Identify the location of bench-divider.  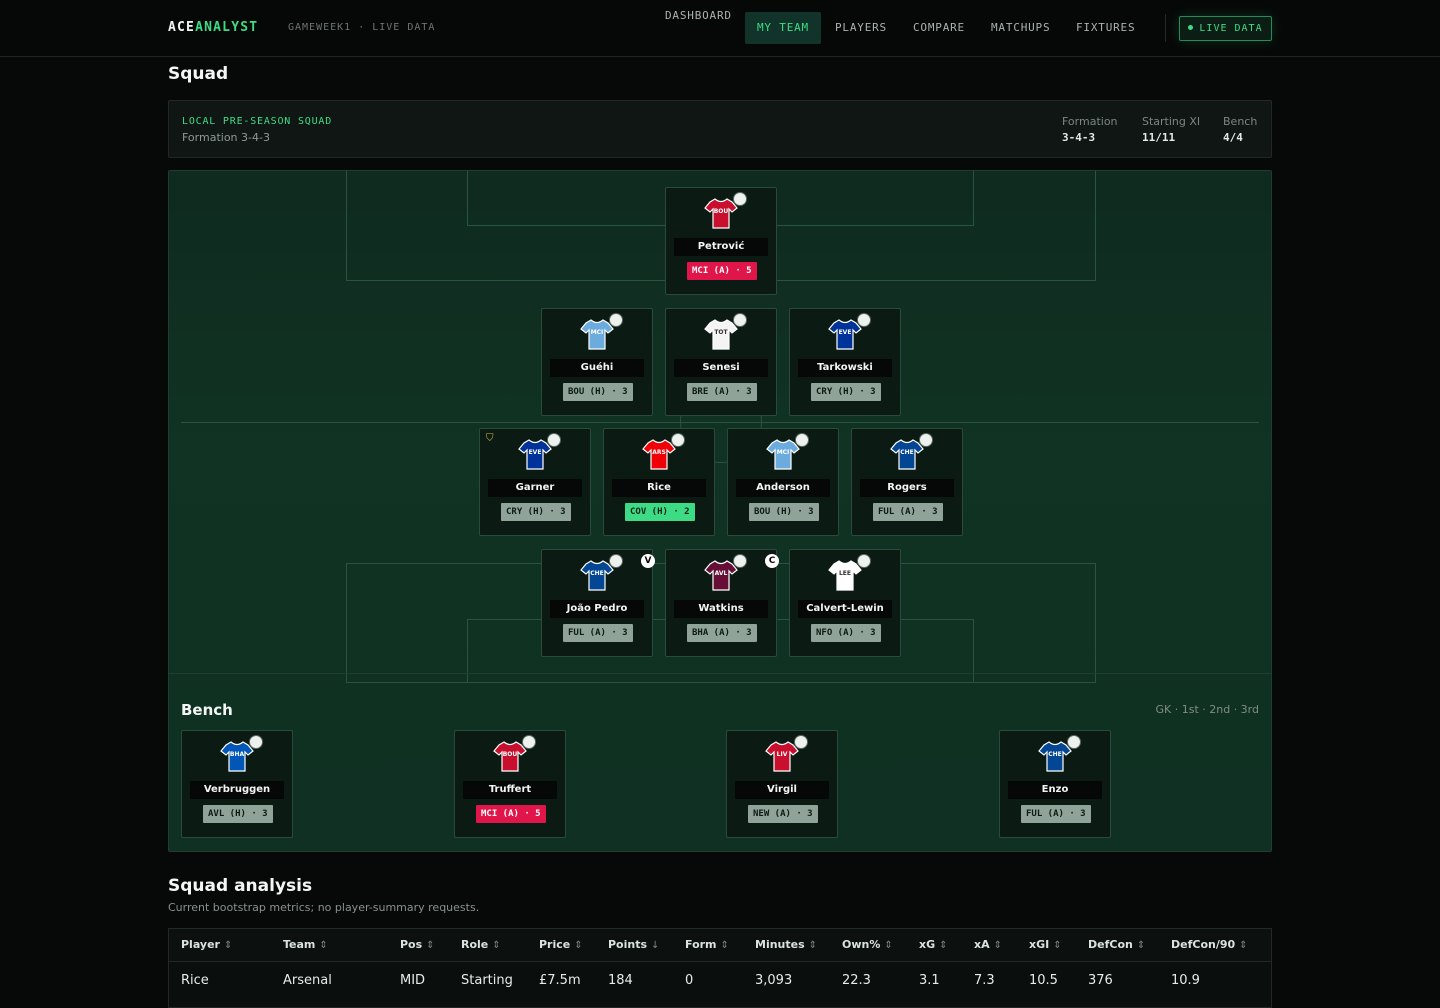
(720, 673).